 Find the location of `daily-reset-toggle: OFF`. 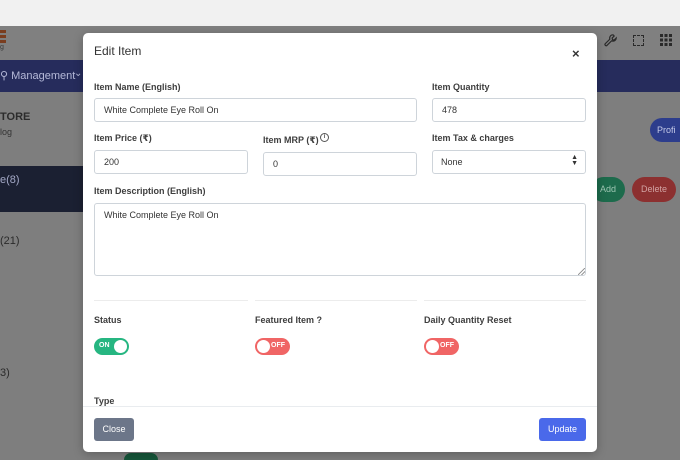

daily-reset-toggle: OFF is located at coordinates (441, 346).